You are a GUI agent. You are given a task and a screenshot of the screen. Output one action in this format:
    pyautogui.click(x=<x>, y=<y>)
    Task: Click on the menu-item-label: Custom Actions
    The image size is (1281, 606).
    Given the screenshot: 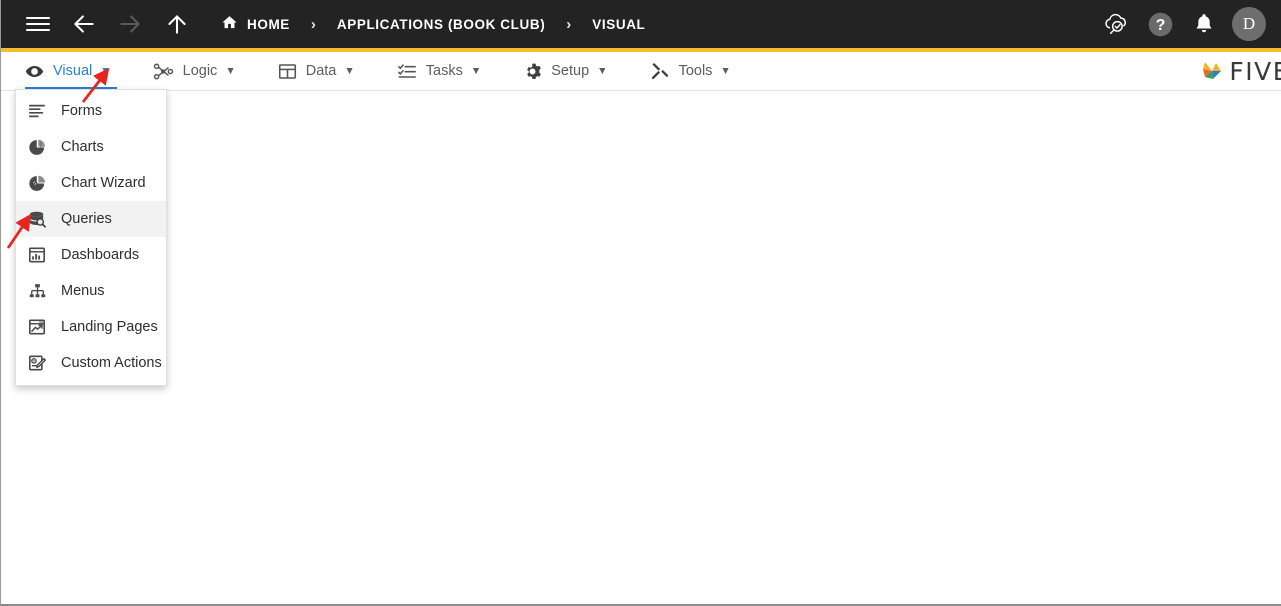 What is the action you would take?
    pyautogui.click(x=111, y=363)
    